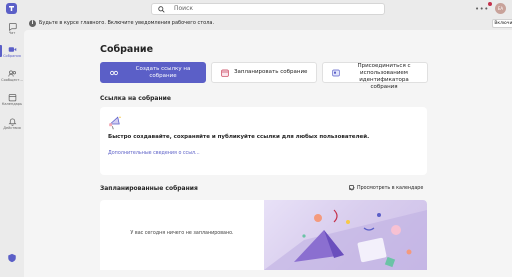 This screenshot has width=512, height=277. I want to click on link-icon, so click(114, 73).